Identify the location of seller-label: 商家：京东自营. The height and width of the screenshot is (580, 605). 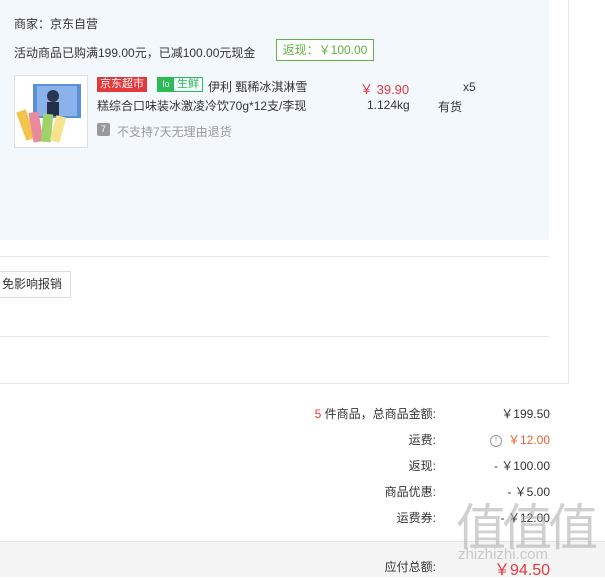
(56, 24).